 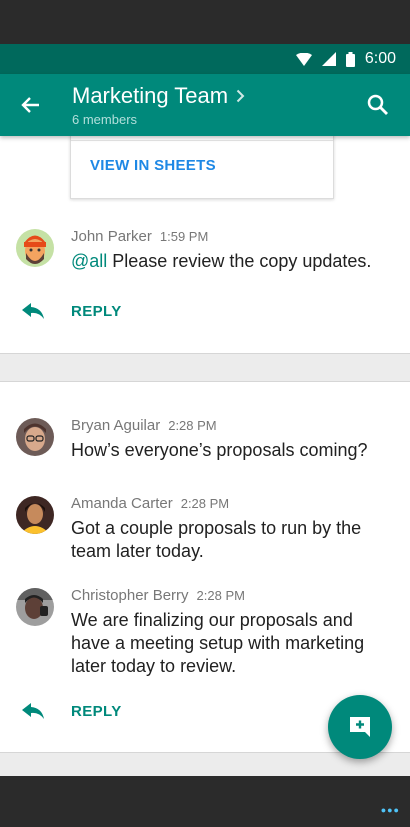 What do you see at coordinates (328, 59) in the screenshot?
I see `signal-icon` at bounding box center [328, 59].